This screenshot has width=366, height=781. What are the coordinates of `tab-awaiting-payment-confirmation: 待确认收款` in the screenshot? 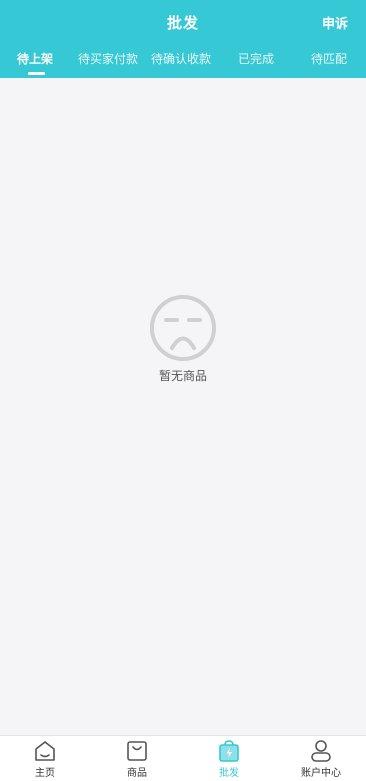 It's located at (181, 58).